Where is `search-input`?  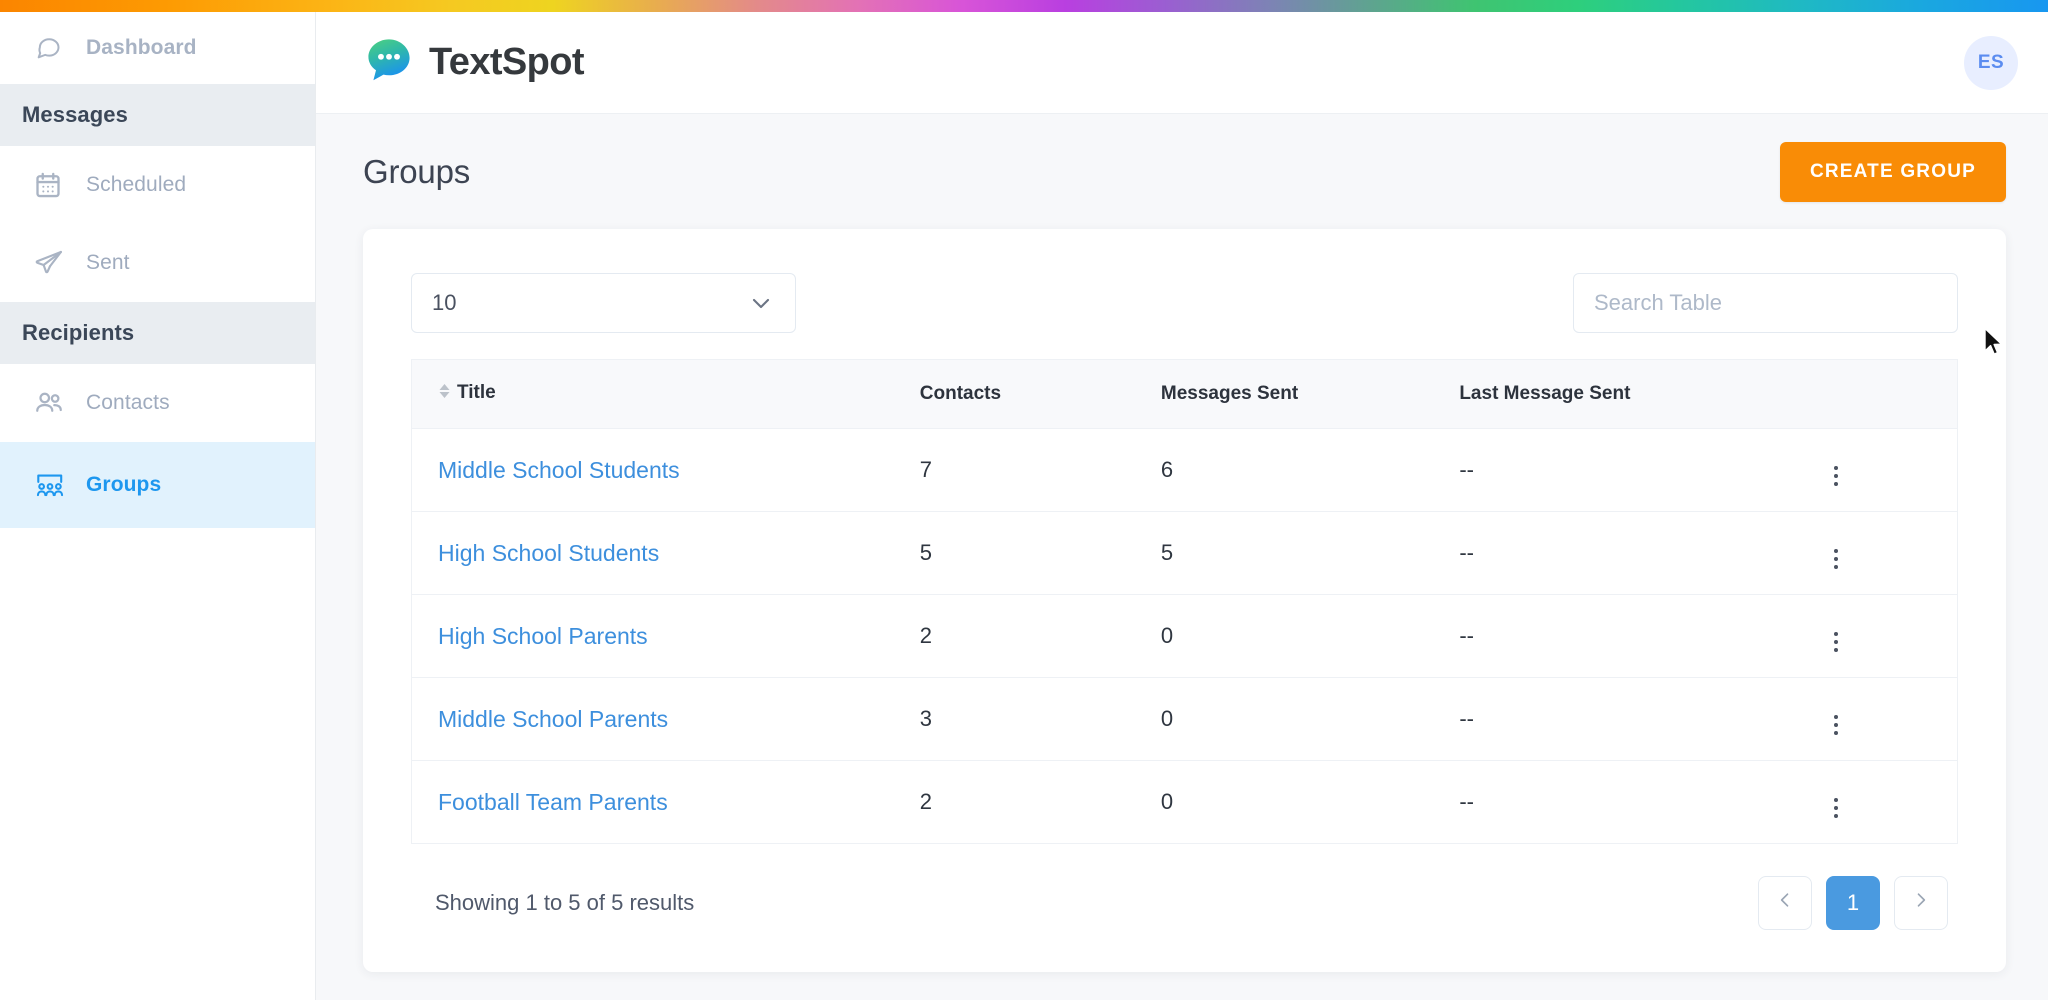 search-input is located at coordinates (1765, 303).